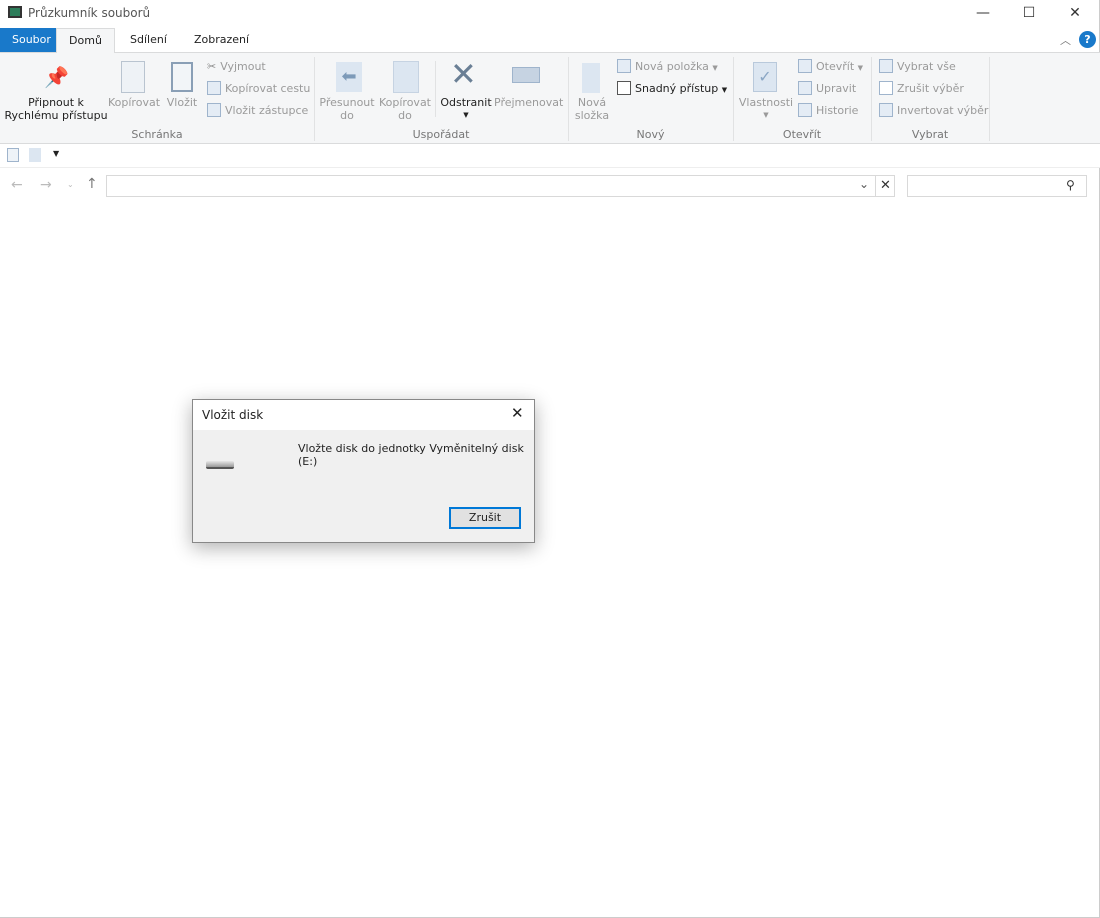 This screenshot has width=1100, height=918. Describe the element at coordinates (591, 78) in the screenshot. I see `new-folder-icon` at that location.